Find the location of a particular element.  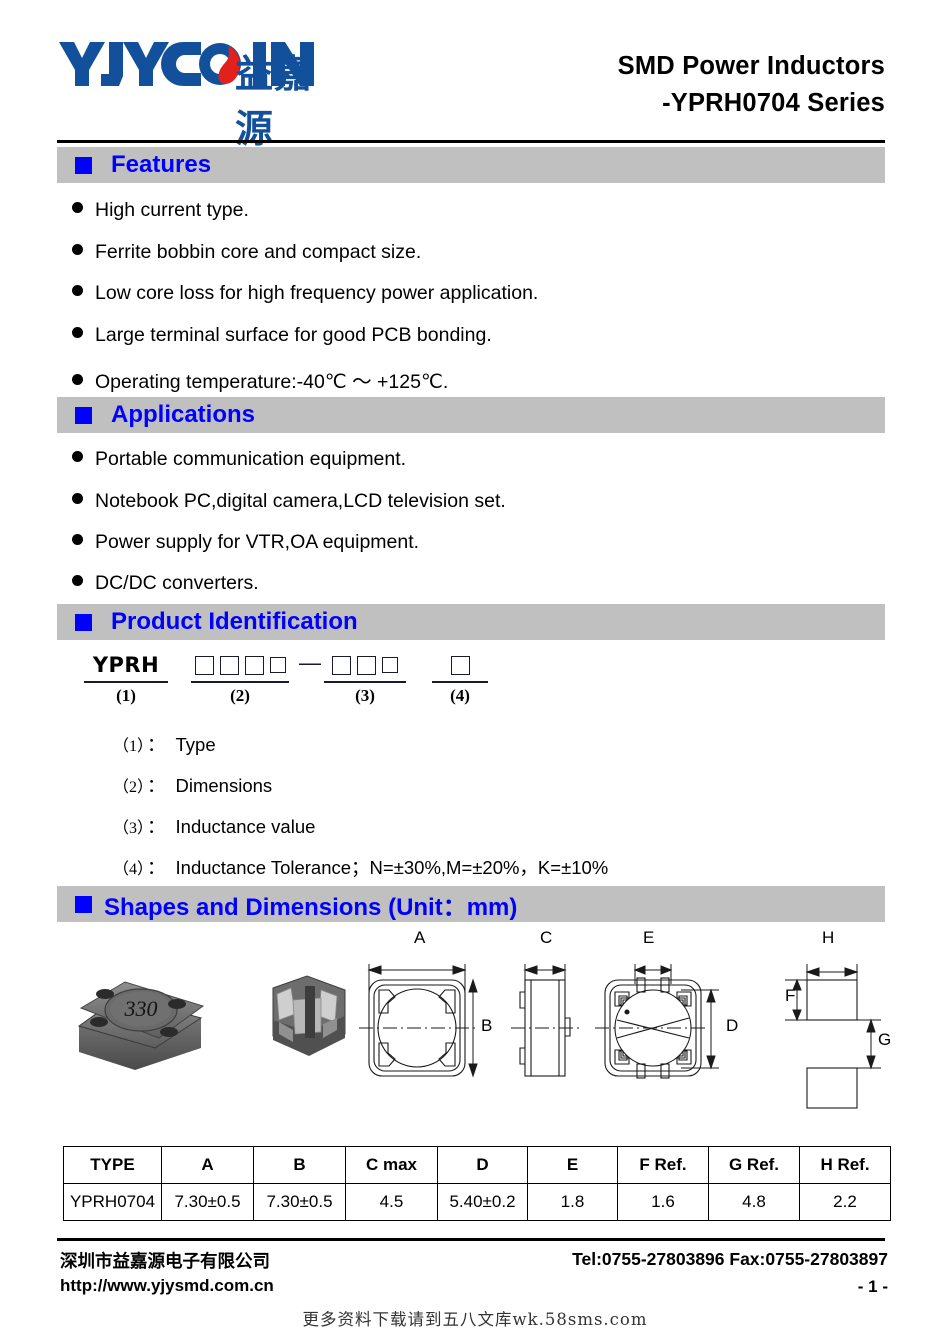

dim-label-F: F is located at coordinates (790, 995).